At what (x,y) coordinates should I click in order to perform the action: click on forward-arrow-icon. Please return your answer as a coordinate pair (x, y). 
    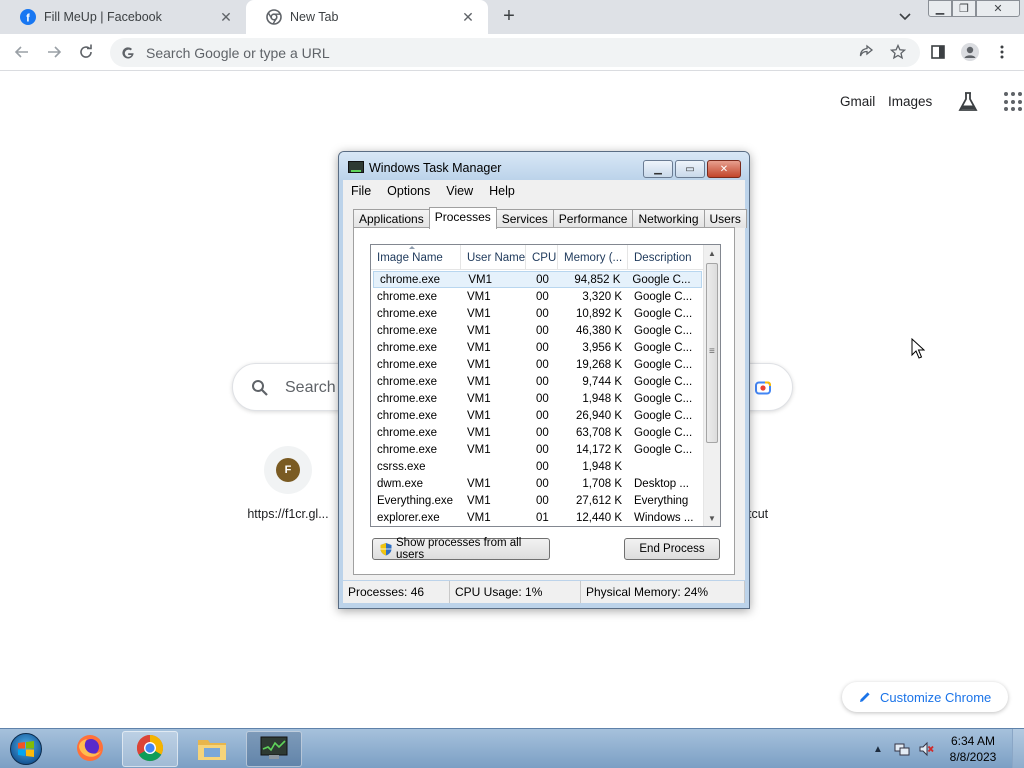
    Looking at the image, I should click on (54, 52).